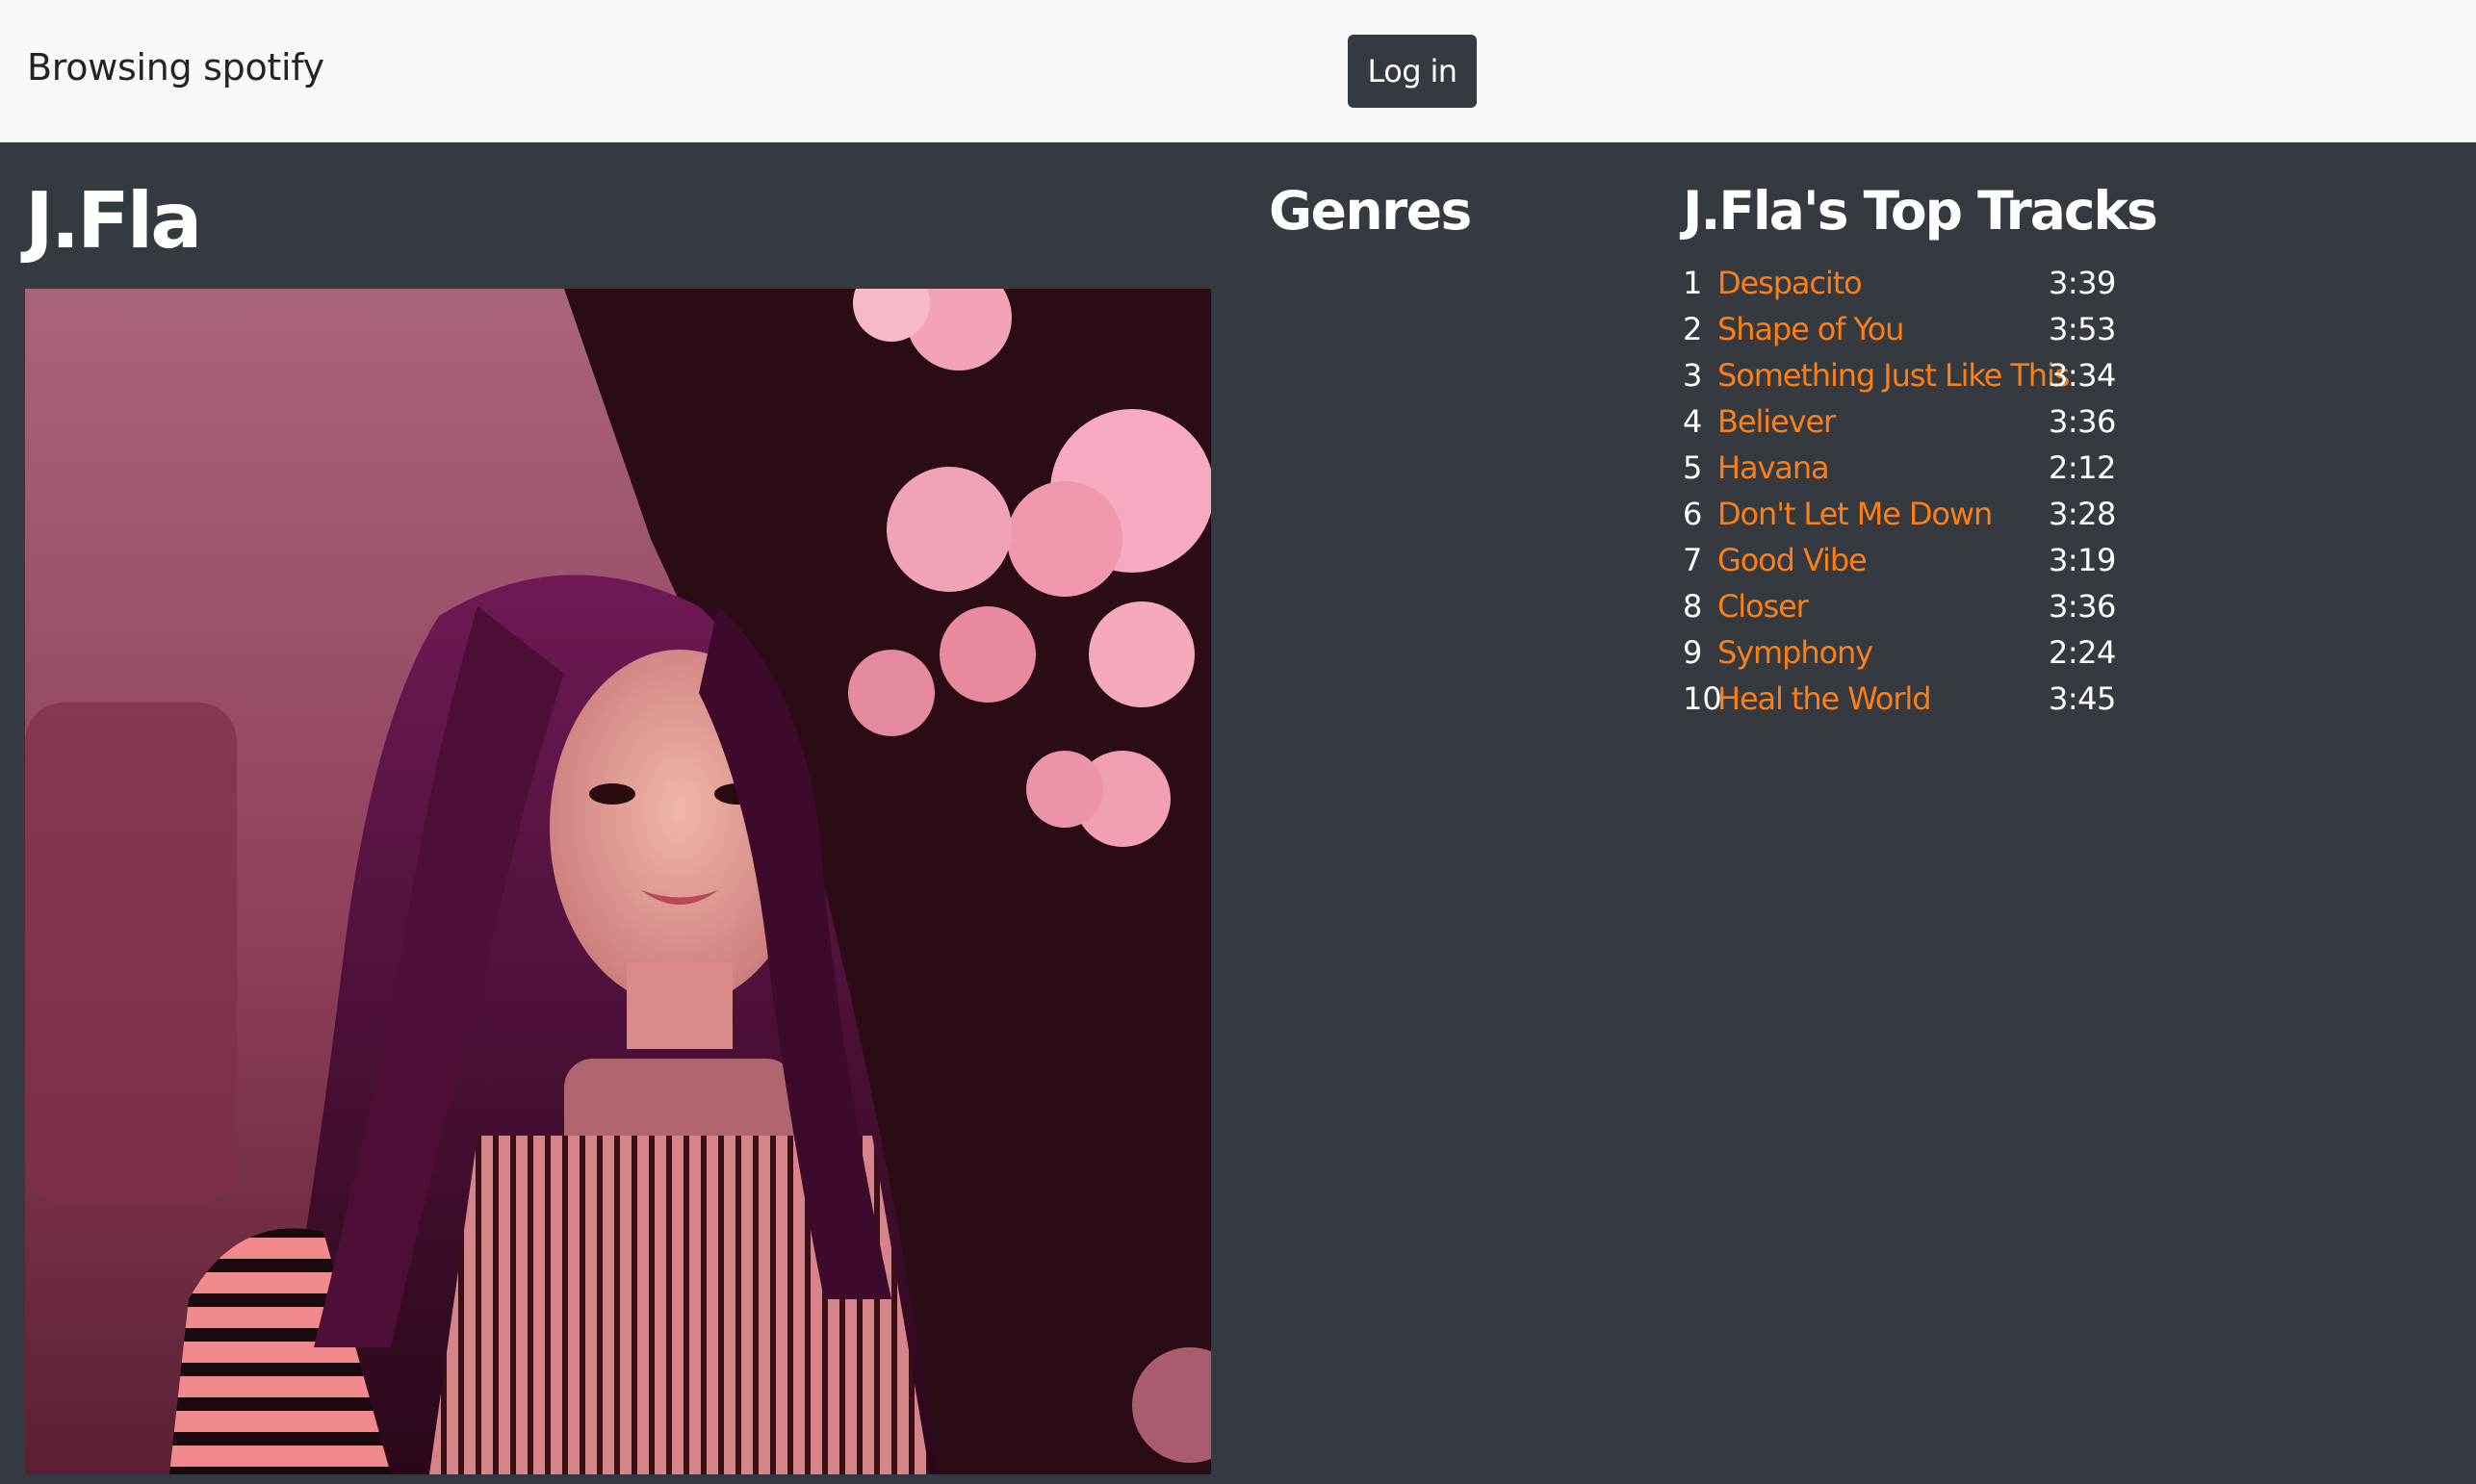 The height and width of the screenshot is (1484, 2476). I want to click on navbar: Browsing spotify Log in, so click(1238, 71).